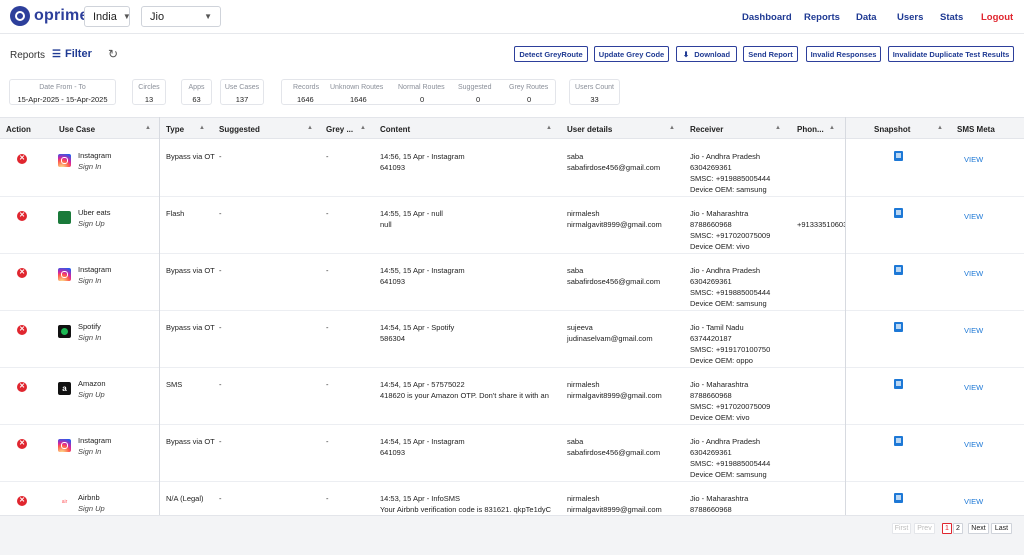 This screenshot has width=1024, height=555. What do you see at coordinates (175, 129) in the screenshot?
I see `col-type: Type` at bounding box center [175, 129].